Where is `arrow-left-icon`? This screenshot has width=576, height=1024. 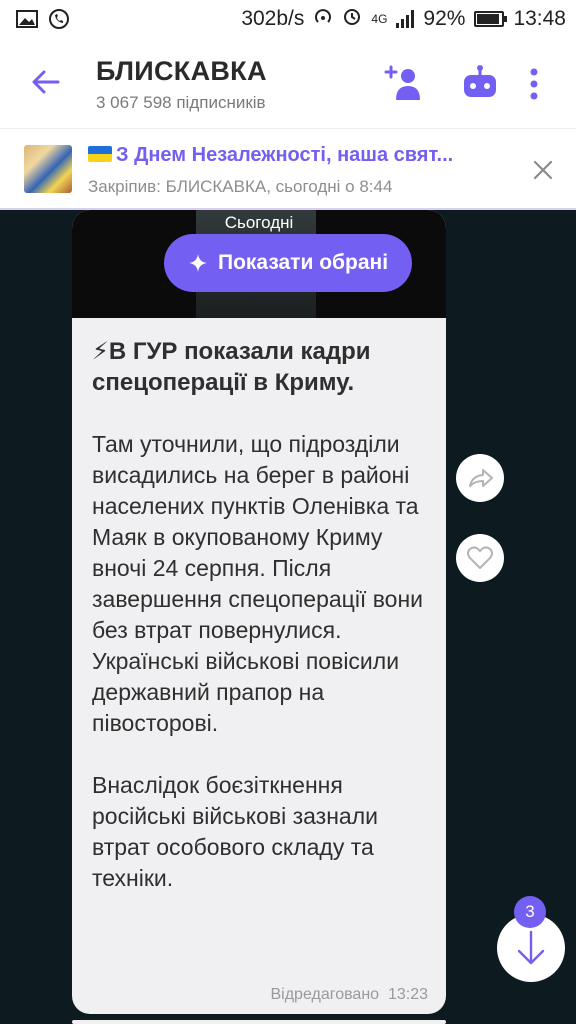
arrow-left-icon is located at coordinates (46, 82).